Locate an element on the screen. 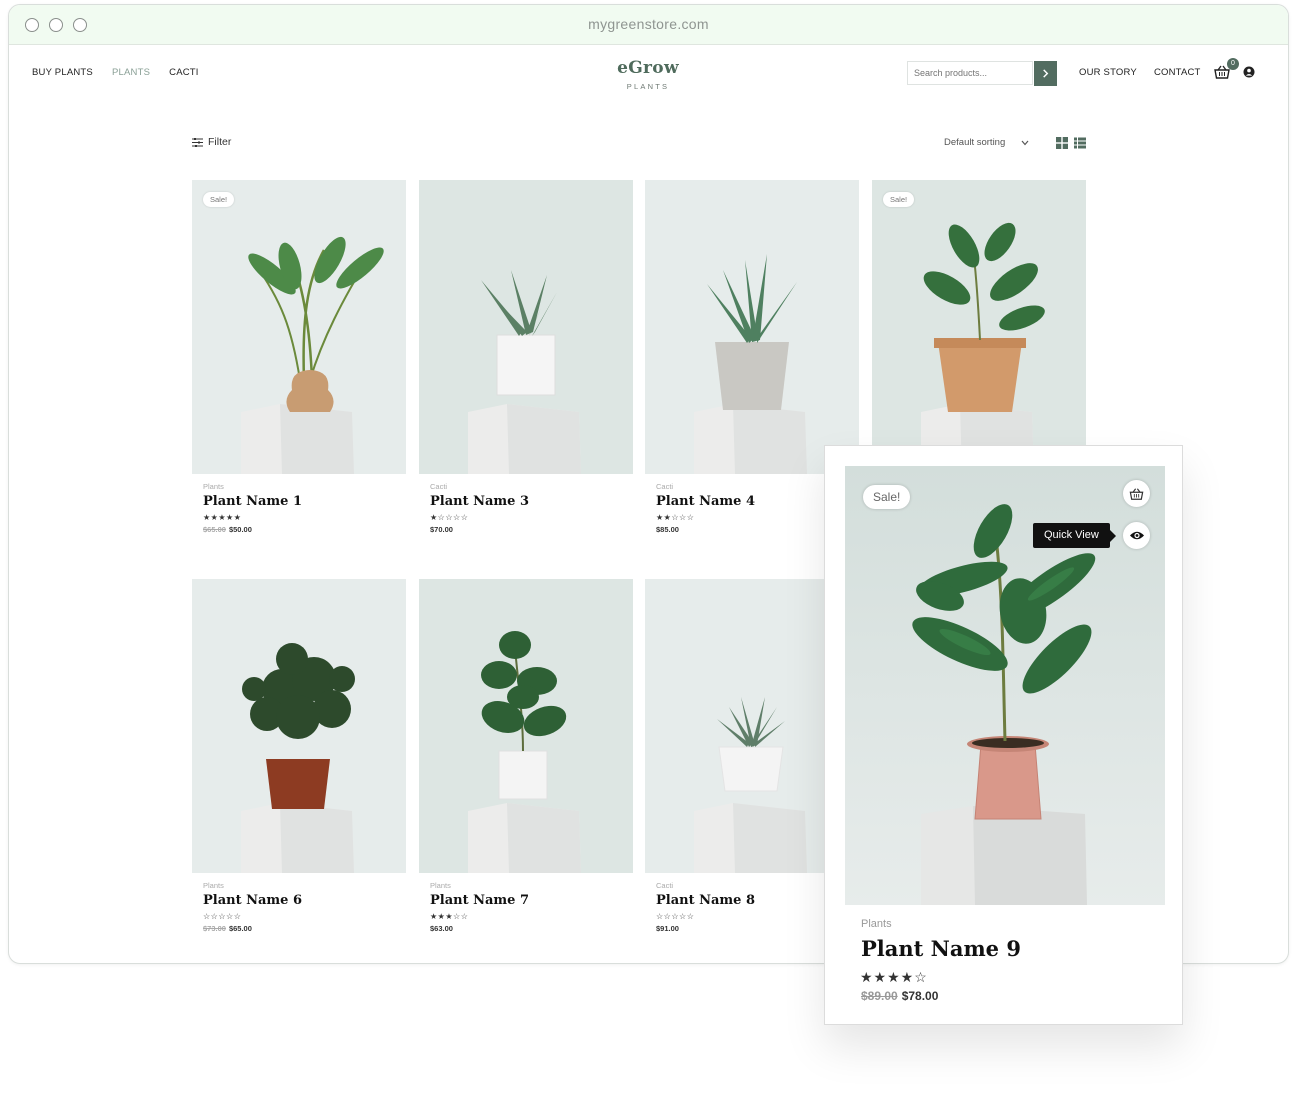 The image size is (1296, 1098). product-price: $89.00 $78.00 is located at coordinates (899, 996).